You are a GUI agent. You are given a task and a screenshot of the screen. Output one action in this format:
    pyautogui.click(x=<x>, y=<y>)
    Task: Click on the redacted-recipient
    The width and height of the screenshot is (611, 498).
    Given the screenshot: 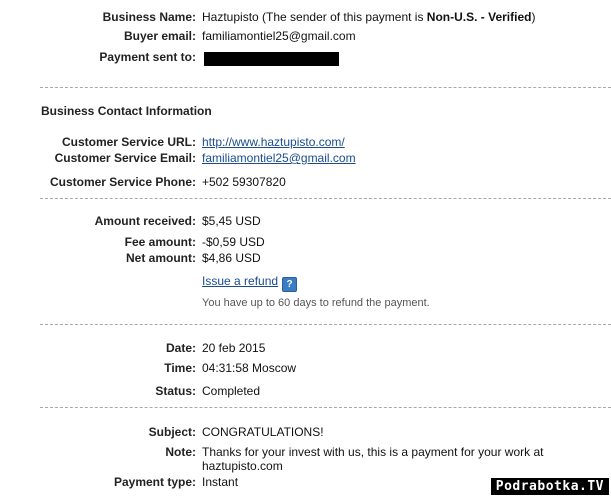 What is the action you would take?
    pyautogui.click(x=271, y=59)
    